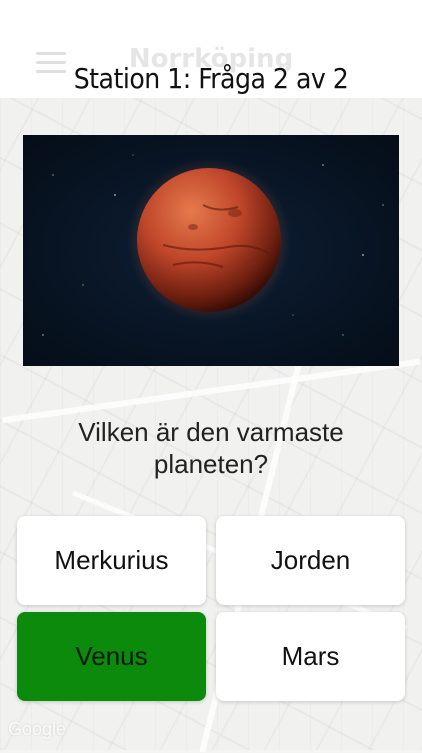 The height and width of the screenshot is (753, 422). I want to click on station-question-title: Station 1: Fråga 2 av 2, so click(211, 78).